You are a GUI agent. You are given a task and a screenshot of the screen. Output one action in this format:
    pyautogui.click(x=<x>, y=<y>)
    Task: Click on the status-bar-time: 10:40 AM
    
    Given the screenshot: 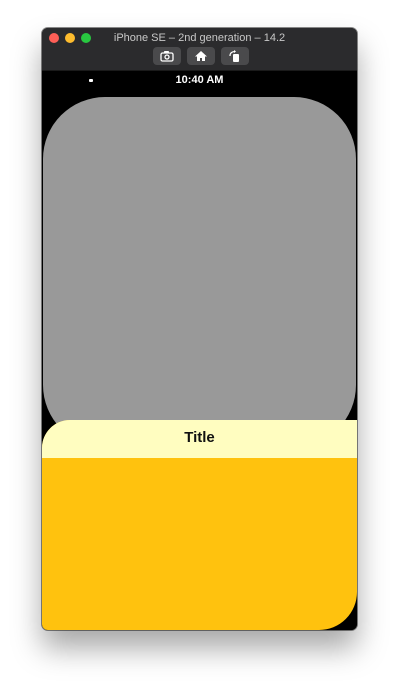 What is the action you would take?
    pyautogui.click(x=199, y=80)
    